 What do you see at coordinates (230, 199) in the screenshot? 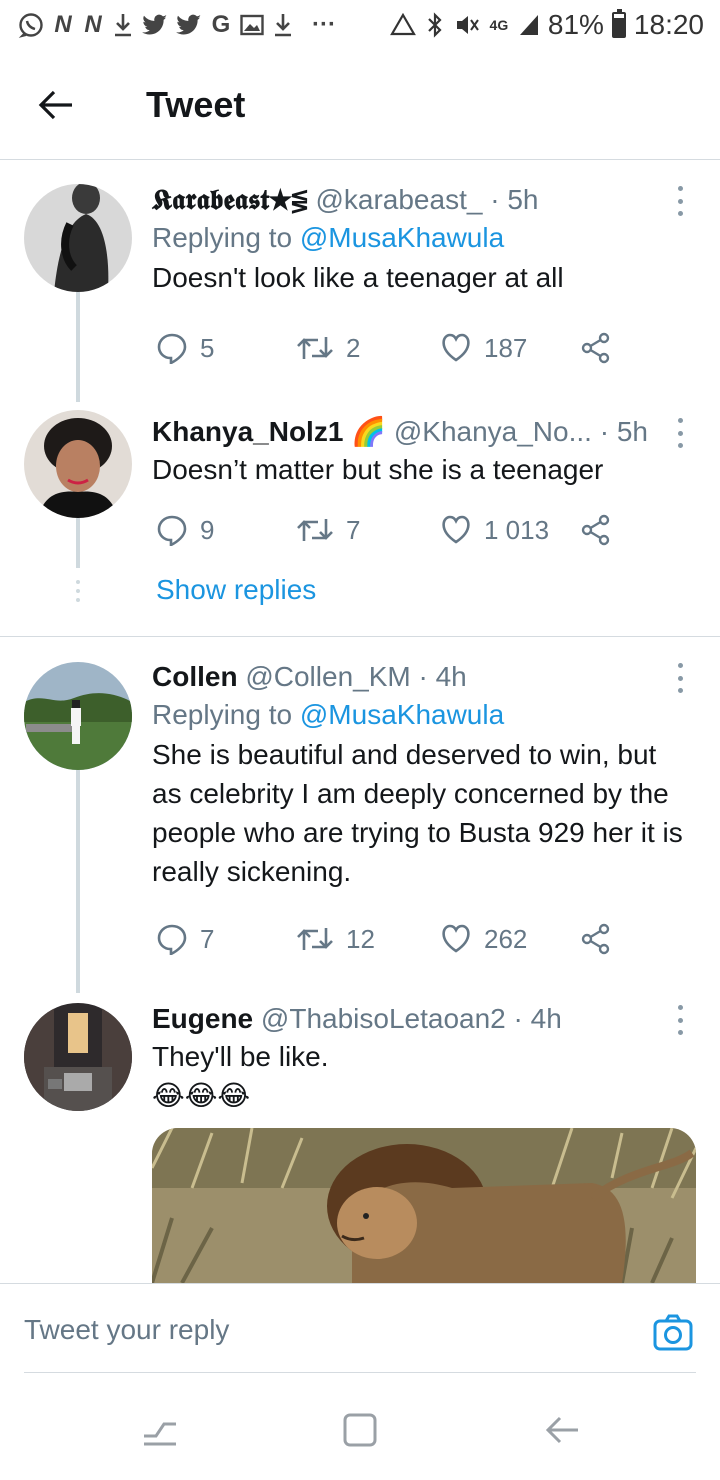
I see `display-name: 𝕶𝖆𝖗𝖆𝖇𝖊𝖆𝖘𝖙★⋚` at bounding box center [230, 199].